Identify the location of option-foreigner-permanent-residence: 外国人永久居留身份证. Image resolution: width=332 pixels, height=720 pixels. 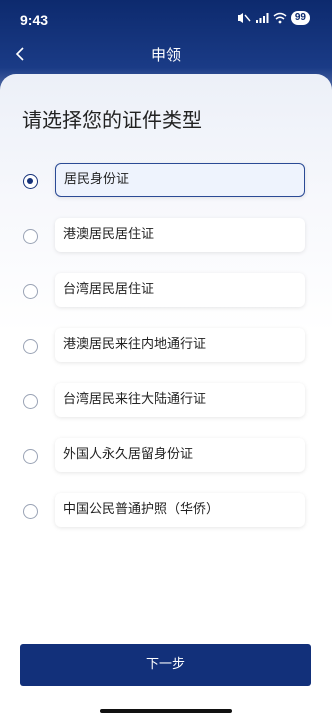
(166, 456).